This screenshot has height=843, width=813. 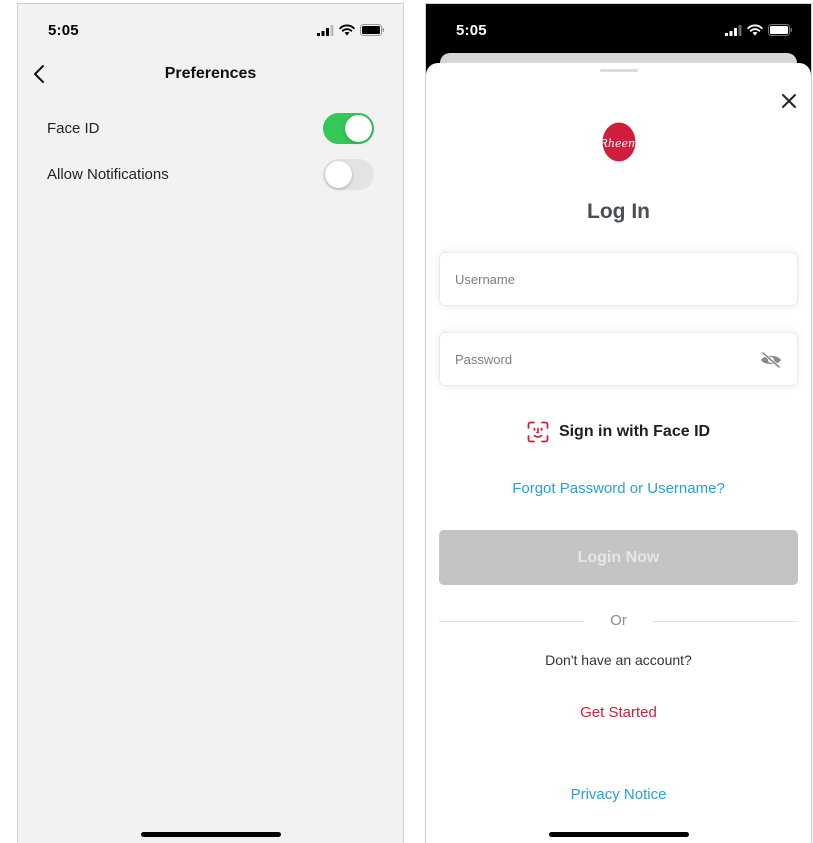 What do you see at coordinates (725, 621) in the screenshot?
I see `divider-line-right` at bounding box center [725, 621].